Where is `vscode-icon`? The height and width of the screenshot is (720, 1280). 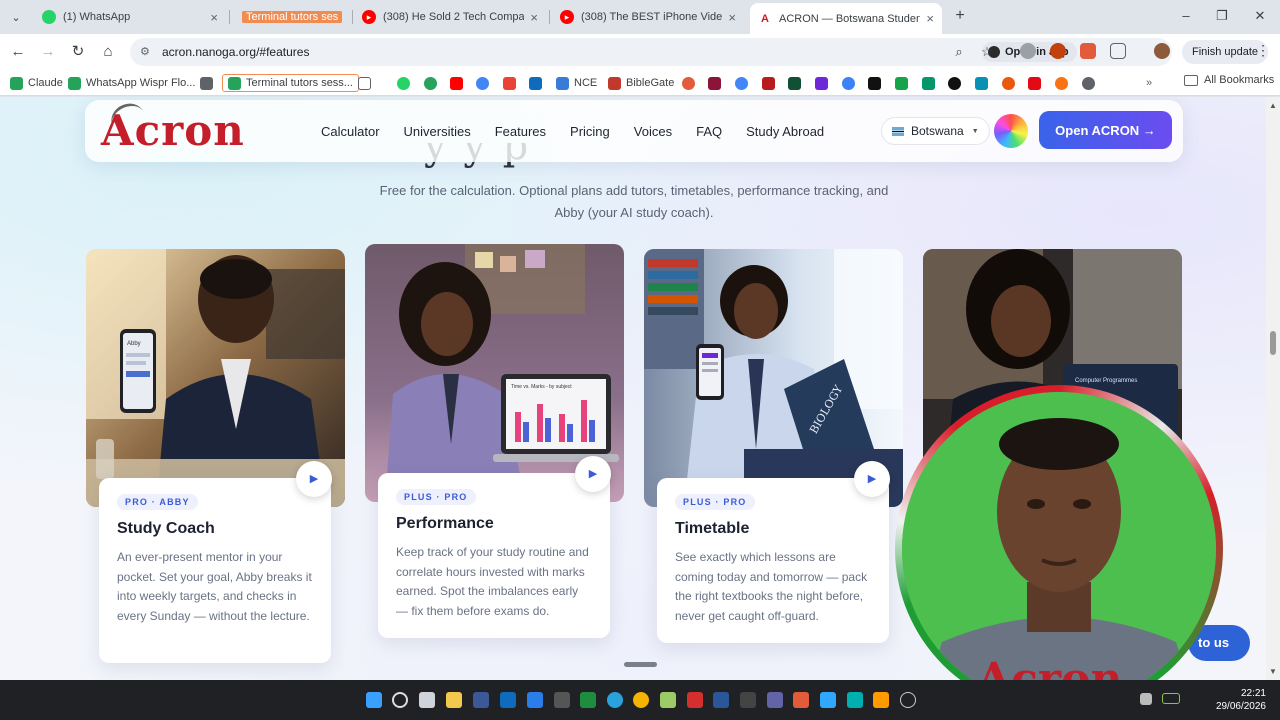
vscode-icon is located at coordinates (535, 700).